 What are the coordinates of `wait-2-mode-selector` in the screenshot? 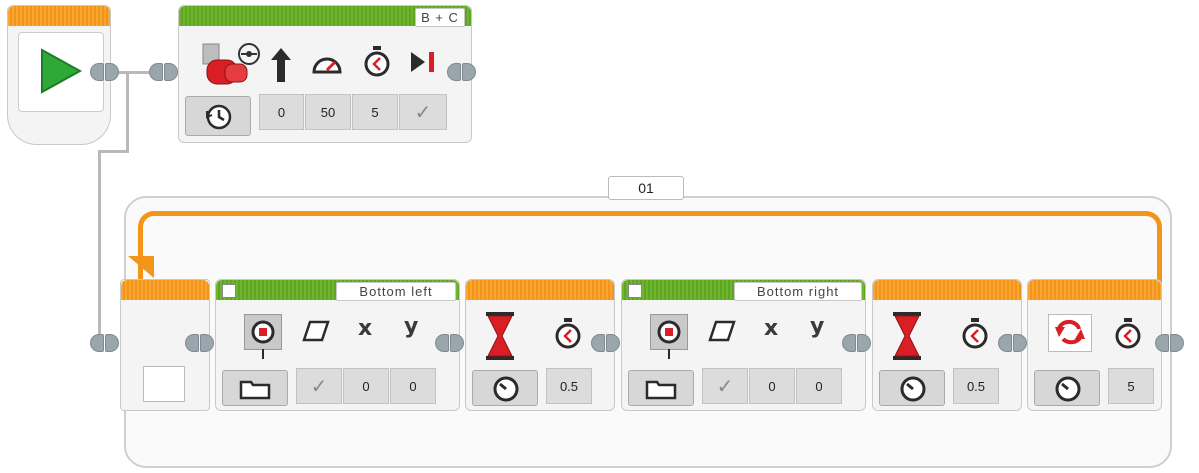 It's located at (912, 388).